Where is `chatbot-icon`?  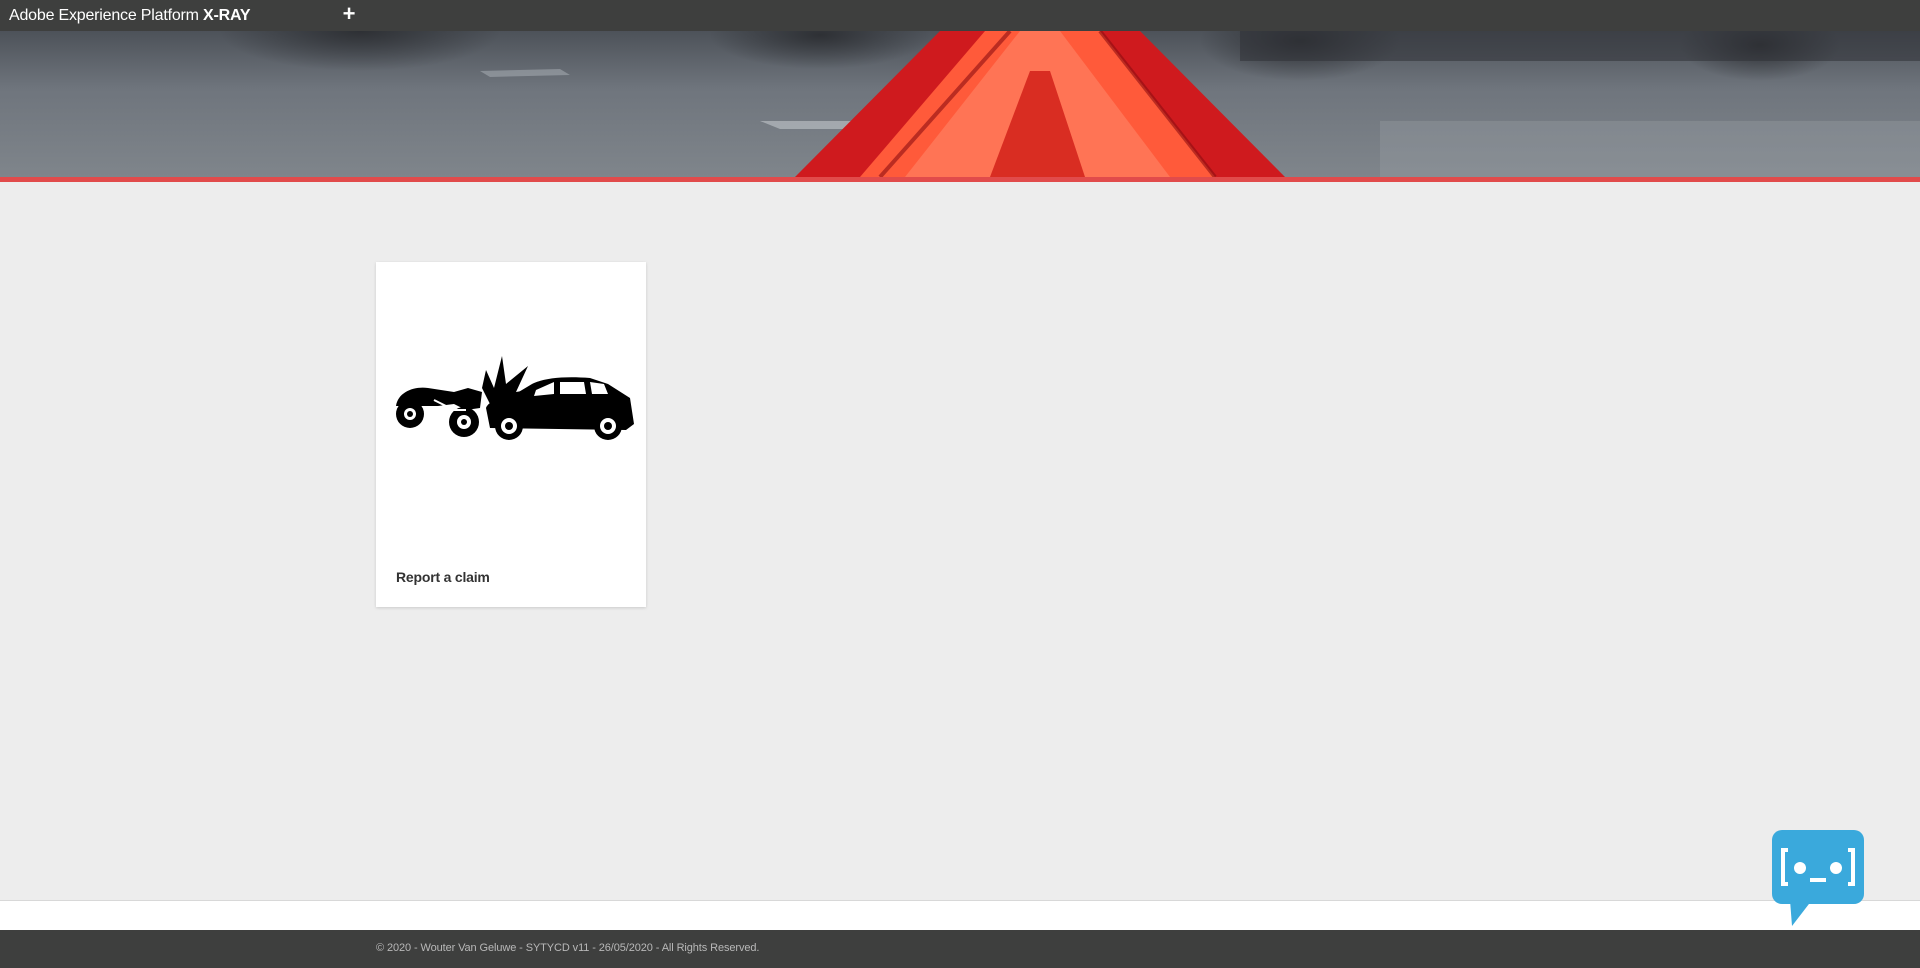
chatbot-icon is located at coordinates (1818, 878).